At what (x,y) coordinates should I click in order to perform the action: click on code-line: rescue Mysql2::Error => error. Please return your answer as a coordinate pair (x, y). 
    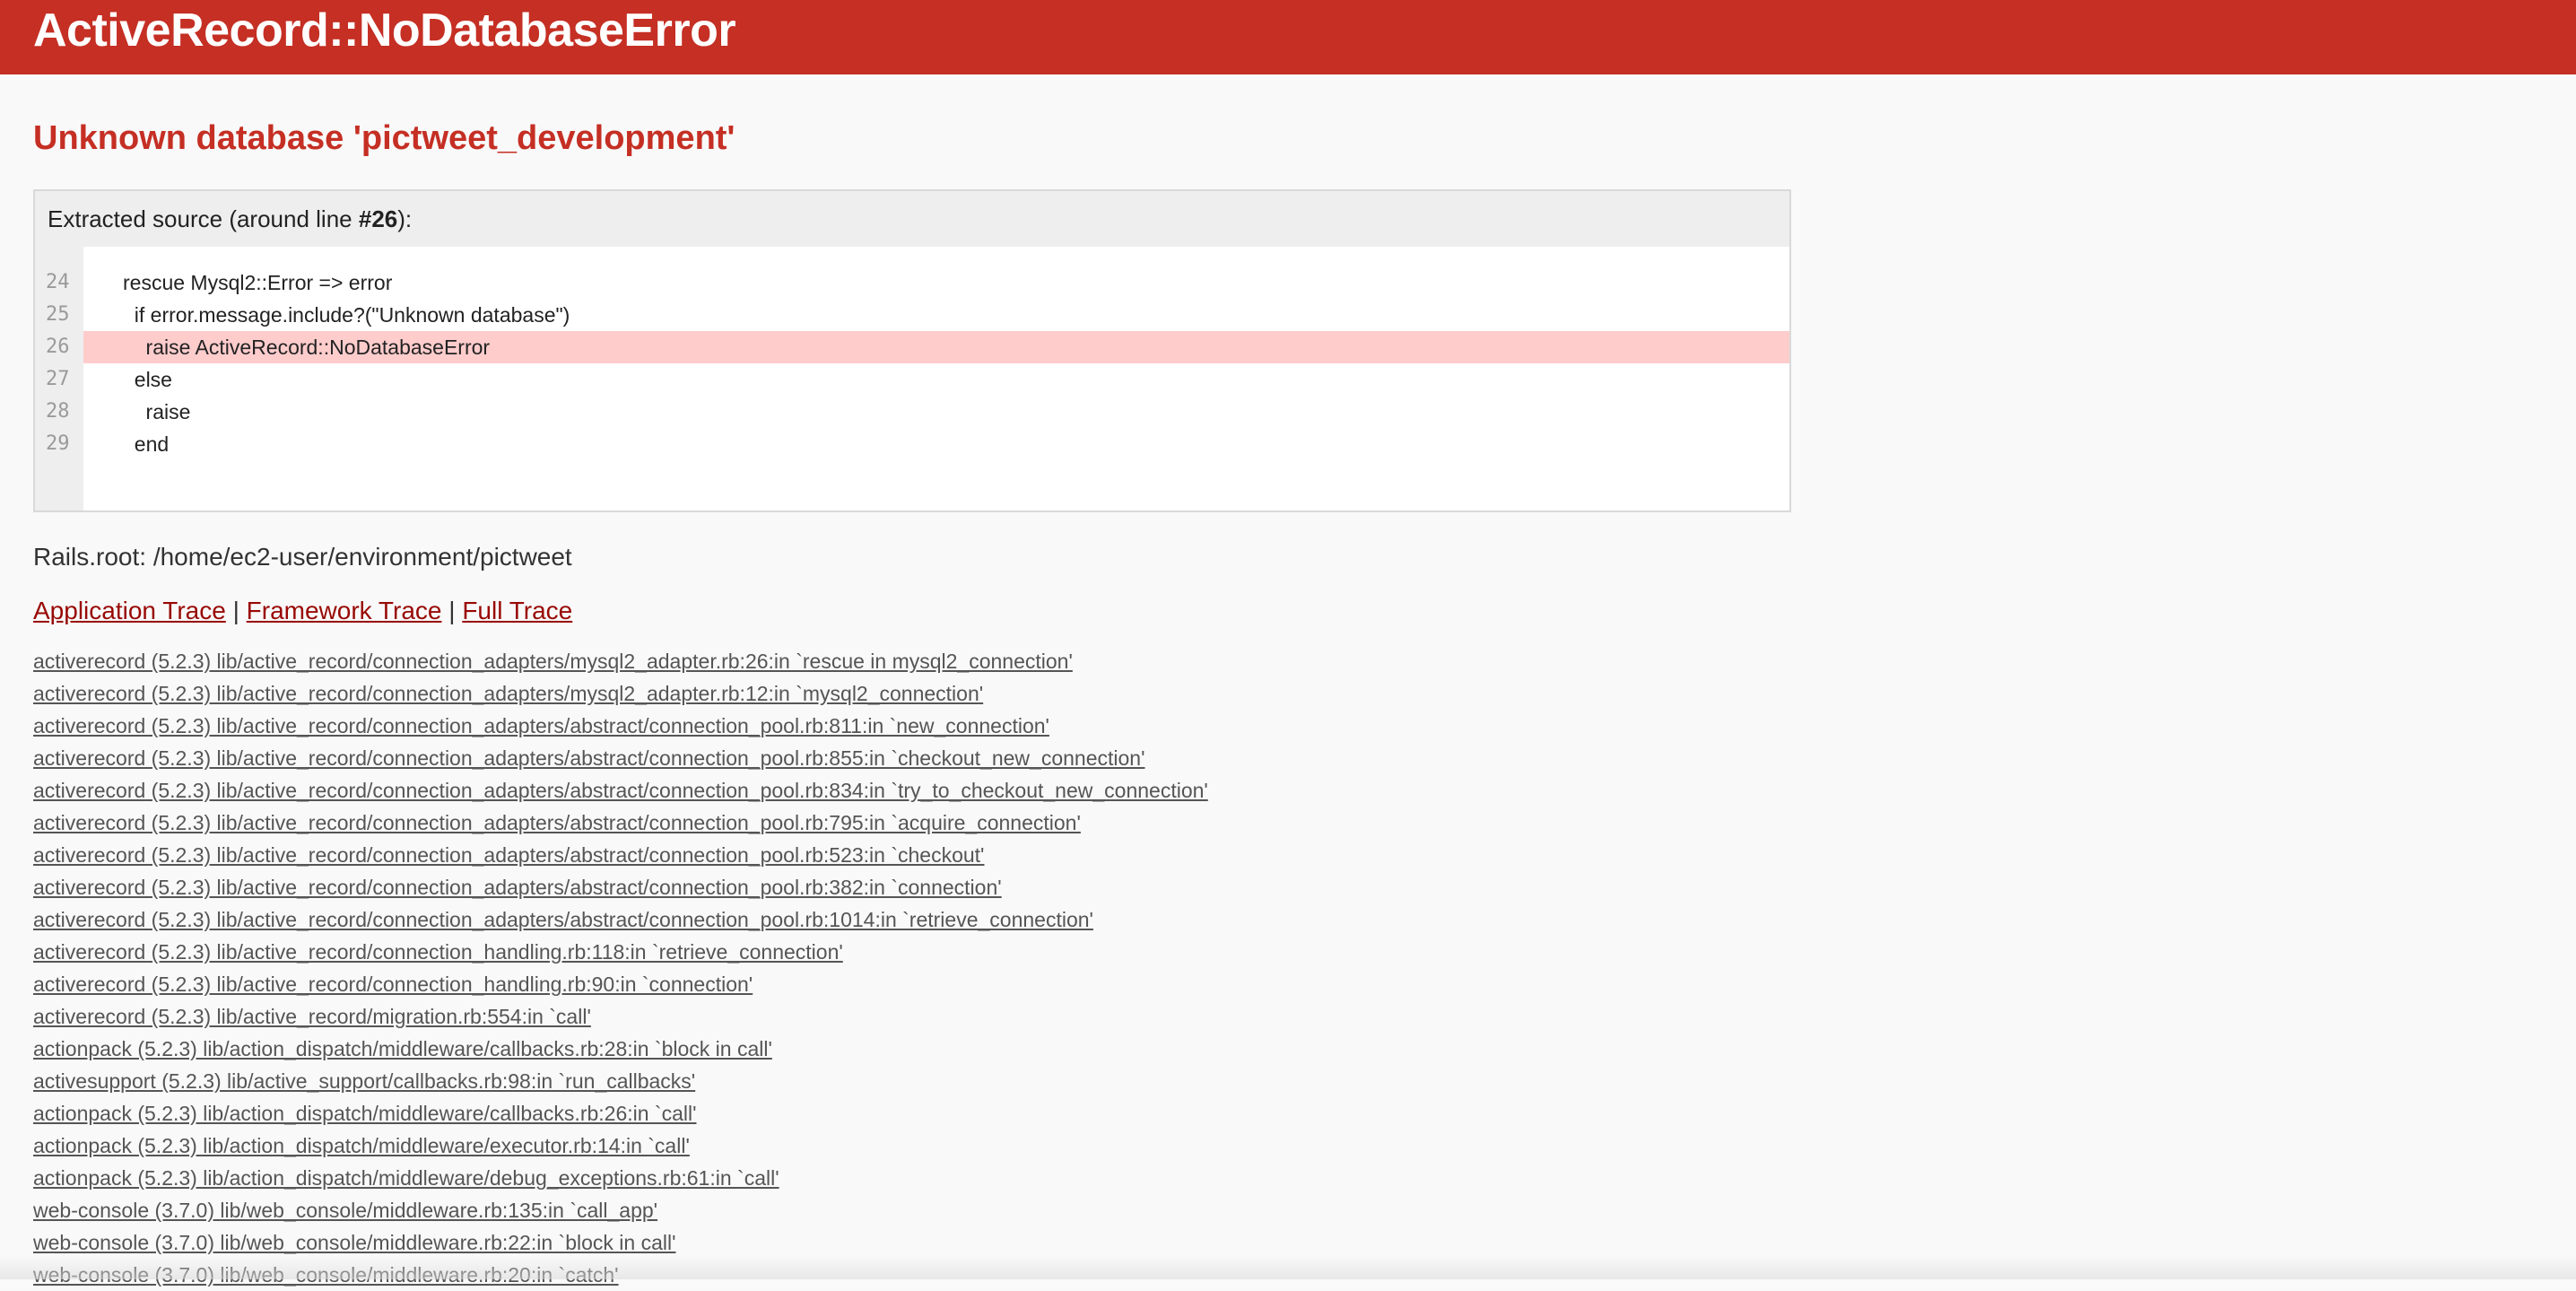
    Looking at the image, I should click on (258, 282).